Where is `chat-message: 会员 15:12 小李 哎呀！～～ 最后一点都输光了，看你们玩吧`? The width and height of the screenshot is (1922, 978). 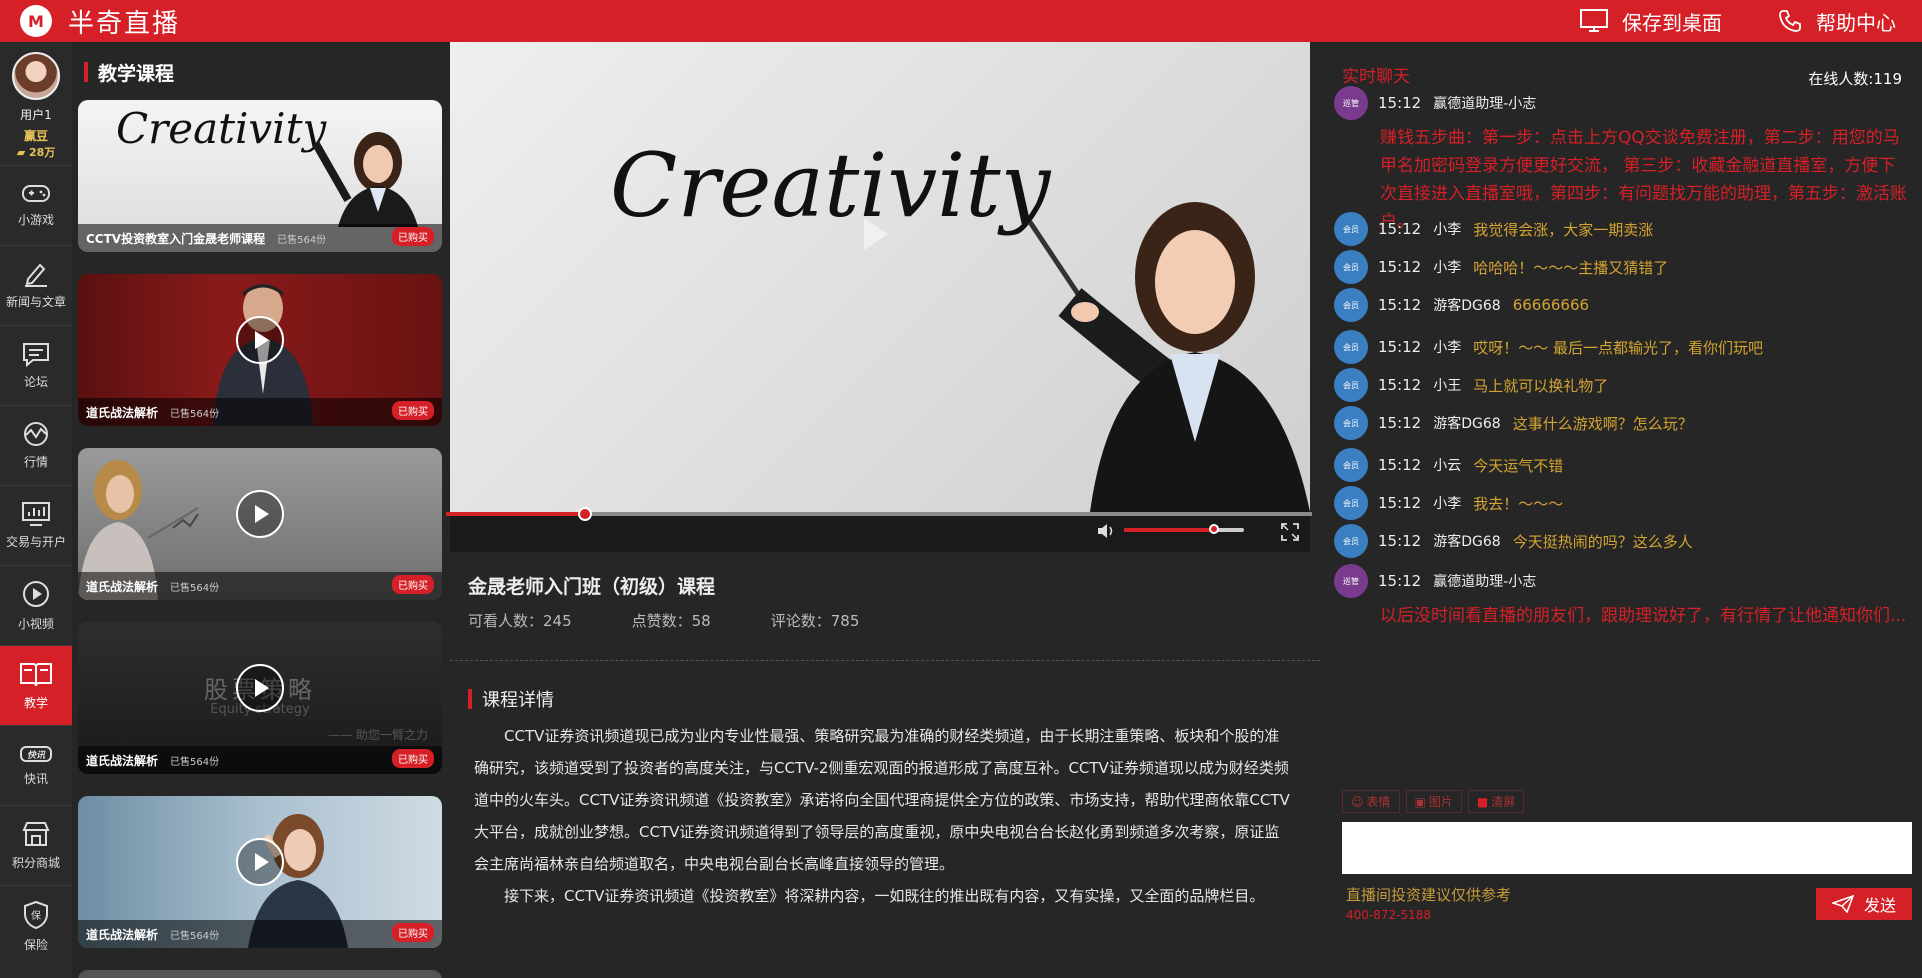
chat-message: 会员 15:12 小李 哎呀！～～ 最后一点都输光了，看你们玩吧 is located at coordinates (1622, 347).